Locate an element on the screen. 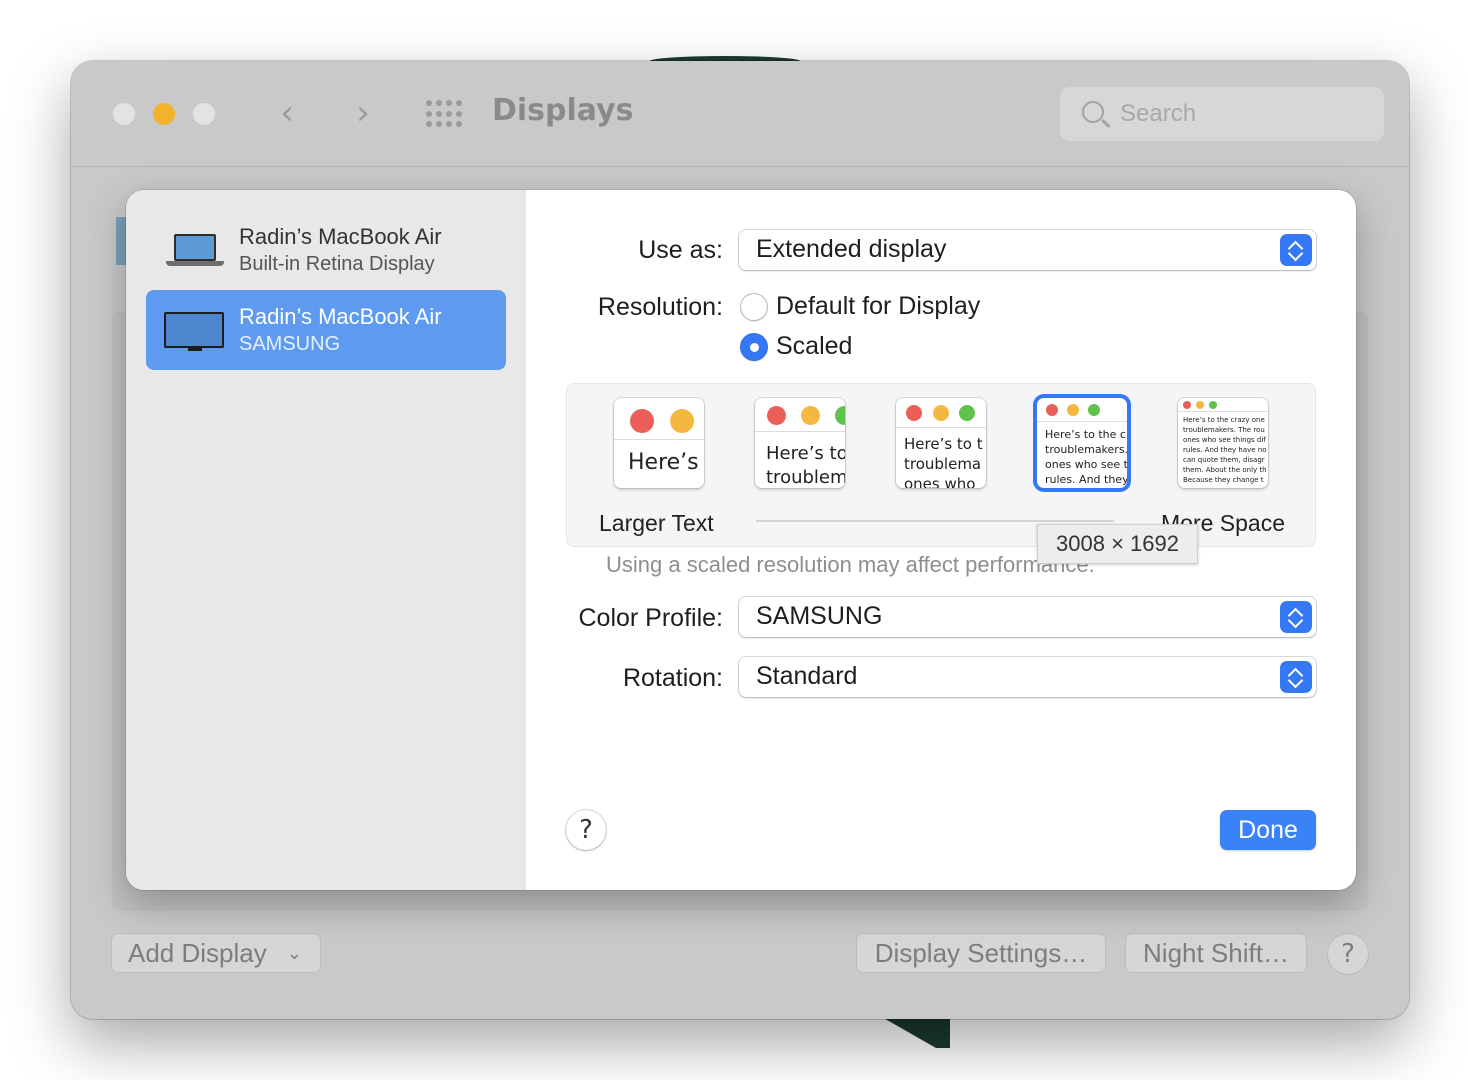 The height and width of the screenshot is (1080, 1468). resolution-tooltip: 3008 × 1692 is located at coordinates (1117, 544).